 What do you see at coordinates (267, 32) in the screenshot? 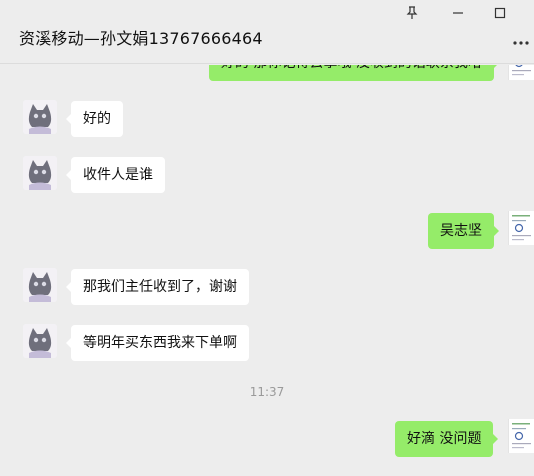
I see `title-bar: 资溪移动—孙文娟13767666464` at bounding box center [267, 32].